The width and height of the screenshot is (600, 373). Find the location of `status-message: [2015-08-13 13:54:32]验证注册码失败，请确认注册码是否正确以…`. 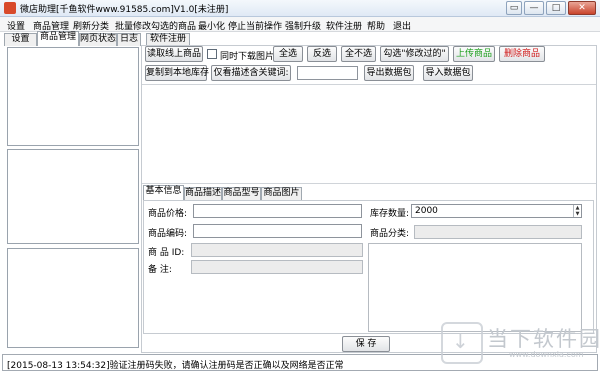

status-message: [2015-08-13 13:54:32]验证注册码失败，请确认注册码是否正确以… is located at coordinates (175, 366).